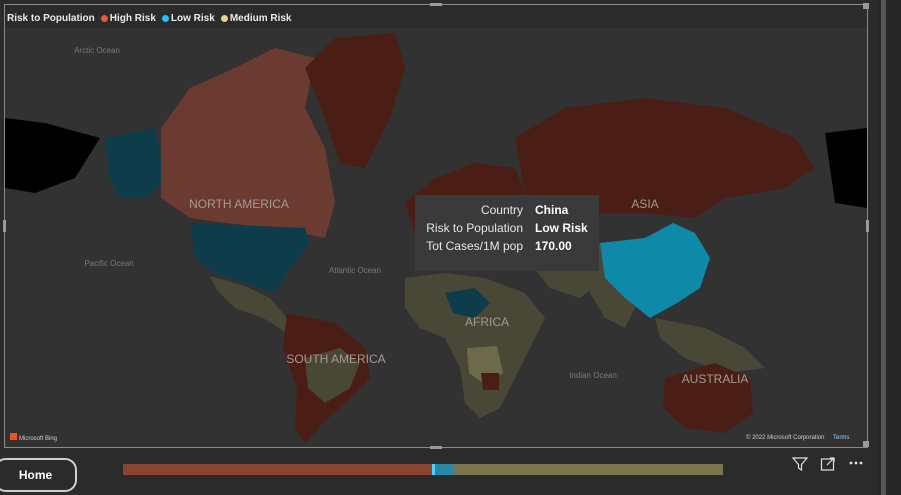 This screenshot has height=495, width=901. Describe the element at coordinates (436, 447) in the screenshot. I see `resize-handle-bottom` at that location.